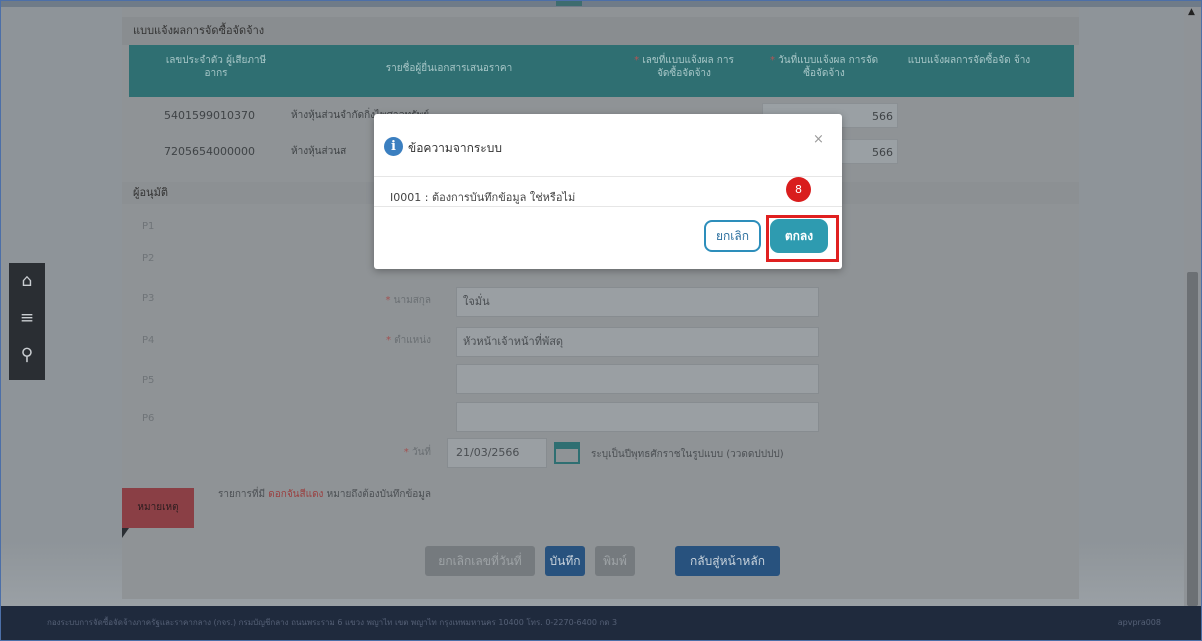  What do you see at coordinates (396, 452) in the screenshot?
I see `date-label: * วันที่` at bounding box center [396, 452].